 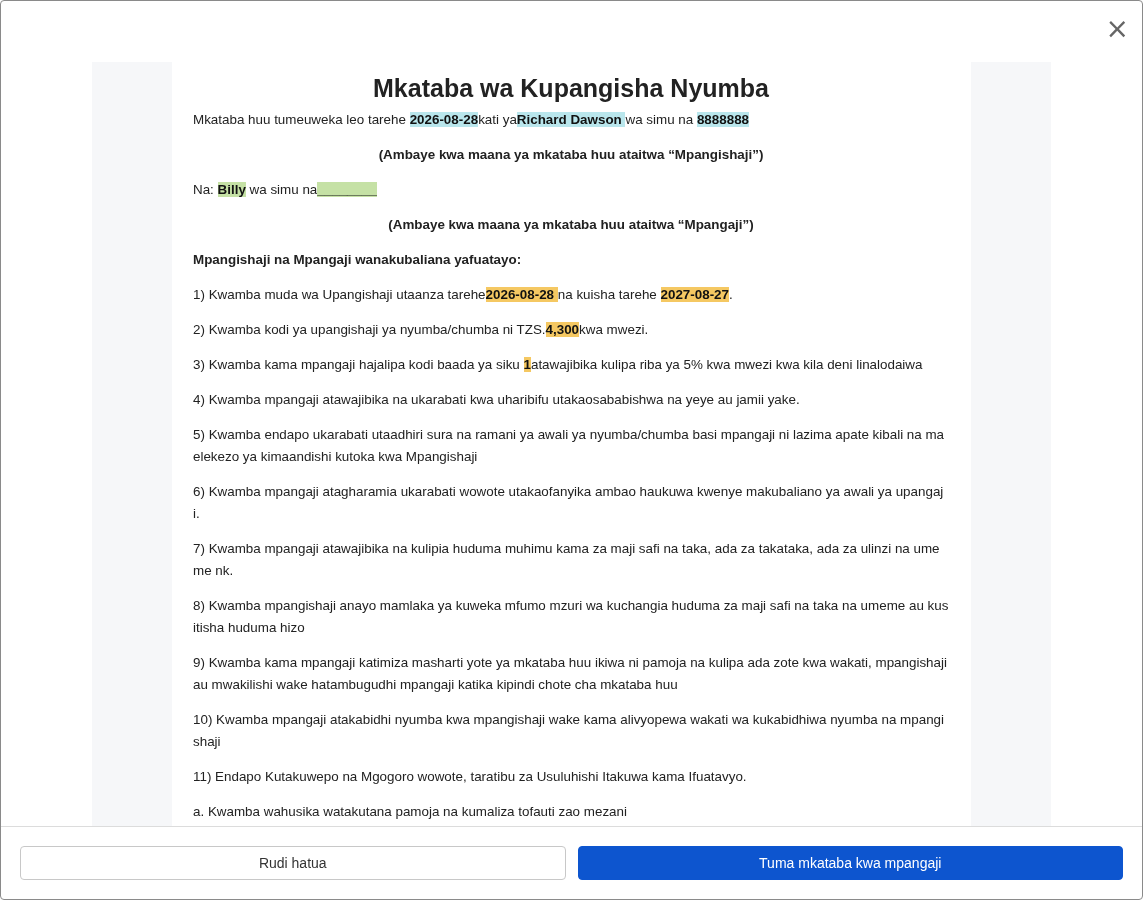 I want to click on send-button: Tuma mkataba kwa mpangaji, so click(x=850, y=863).